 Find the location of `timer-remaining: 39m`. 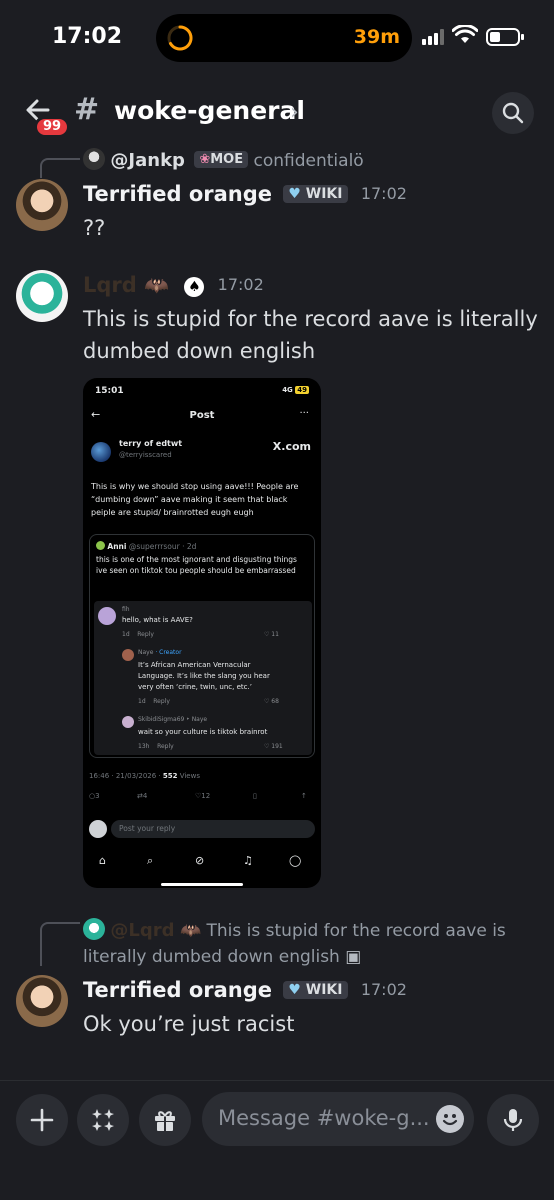

timer-remaining: 39m is located at coordinates (376, 37).